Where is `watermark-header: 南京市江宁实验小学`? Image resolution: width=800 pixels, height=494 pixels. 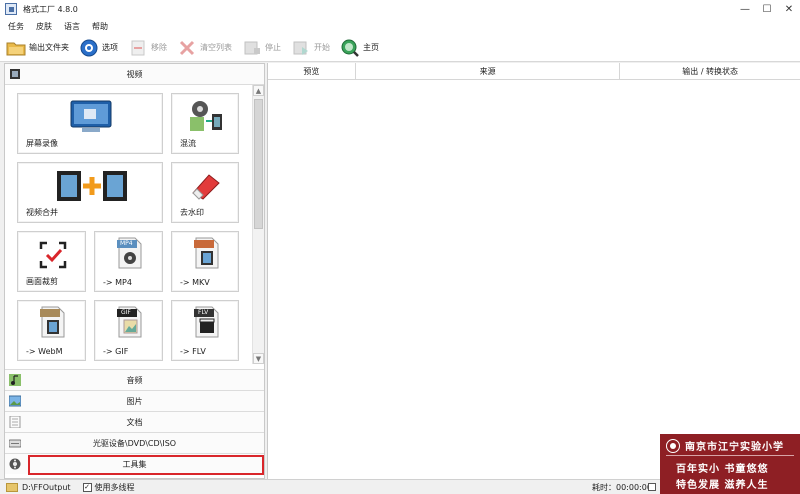 watermark-header: 南京市江宁实验小学 is located at coordinates (725, 445).